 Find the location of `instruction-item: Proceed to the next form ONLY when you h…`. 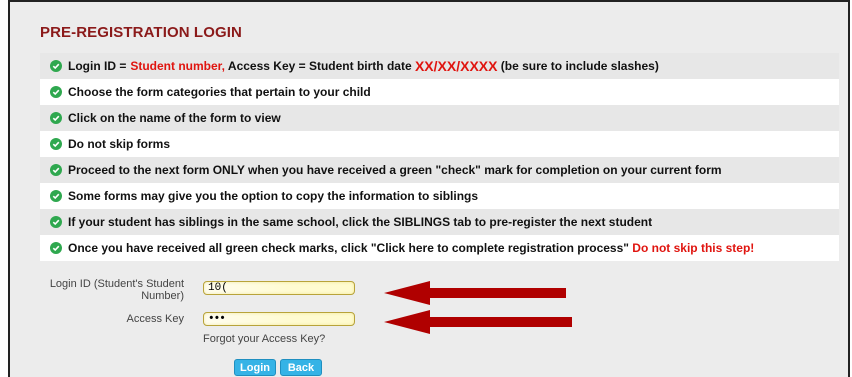

instruction-item: Proceed to the next form ONLY when you h… is located at coordinates (439, 170).